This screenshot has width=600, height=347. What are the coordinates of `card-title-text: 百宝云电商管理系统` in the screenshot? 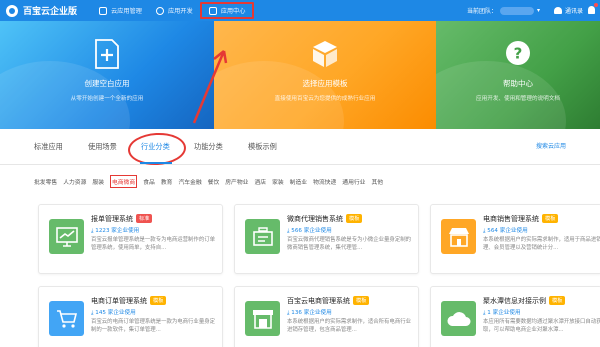 It's located at (318, 301).